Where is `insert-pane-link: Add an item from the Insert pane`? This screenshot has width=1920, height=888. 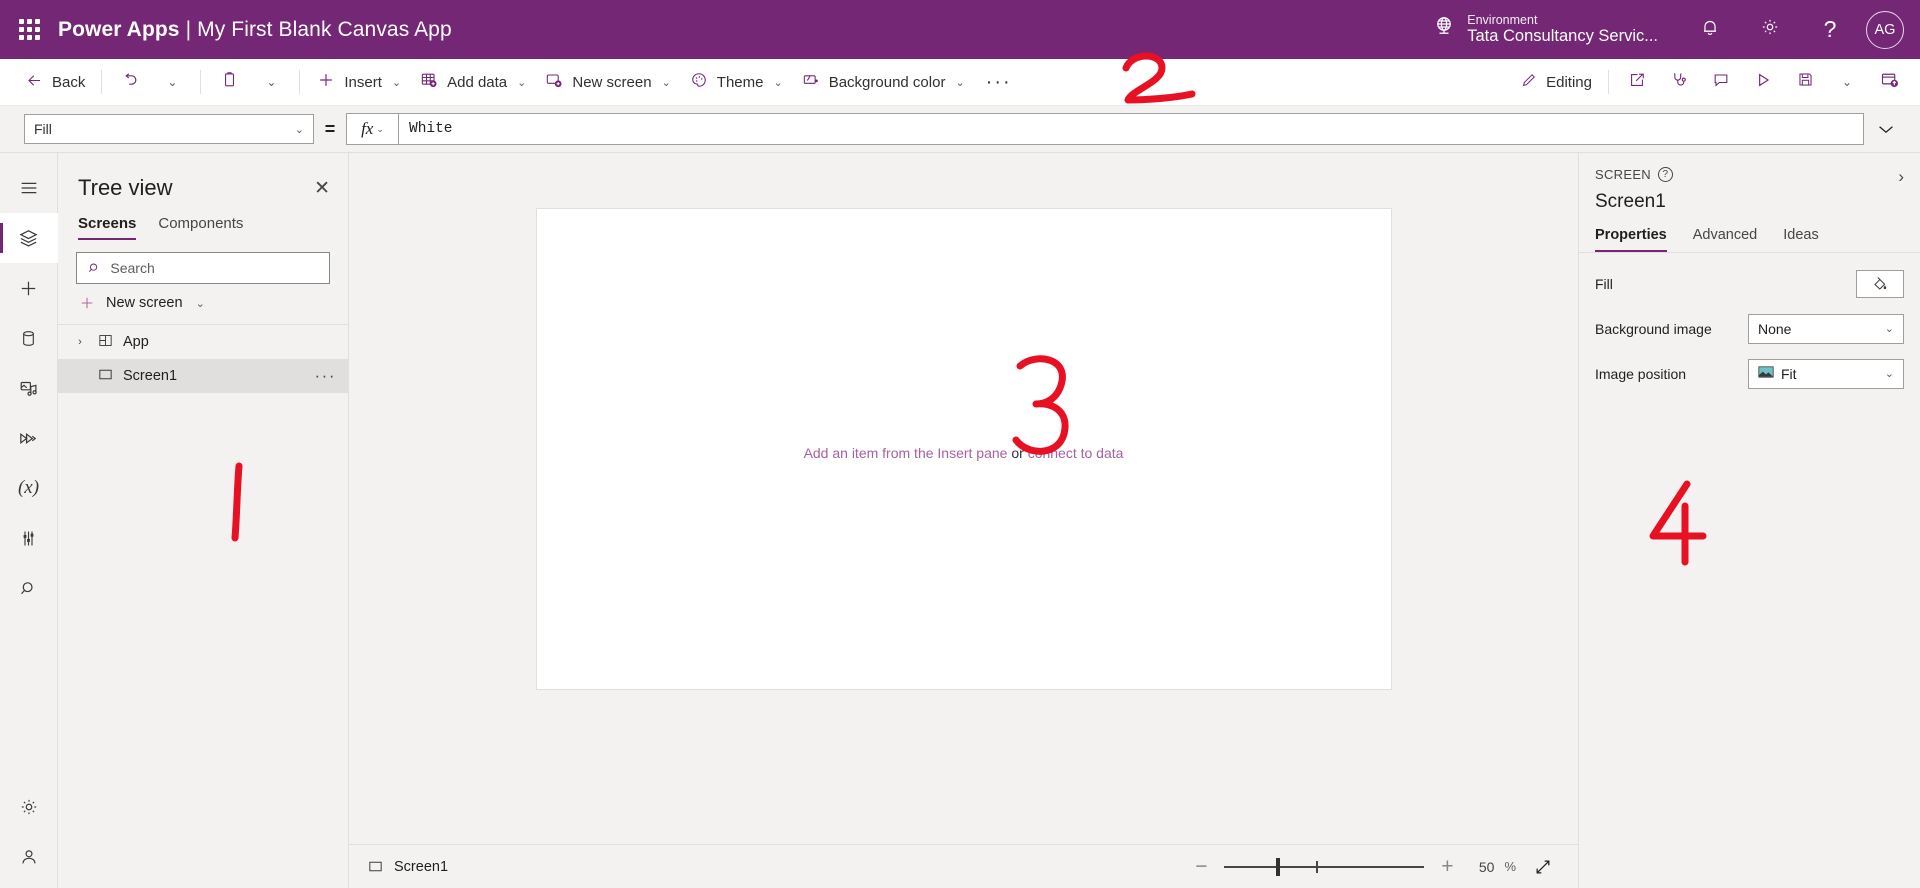 insert-pane-link: Add an item from the Insert pane is located at coordinates (906, 453).